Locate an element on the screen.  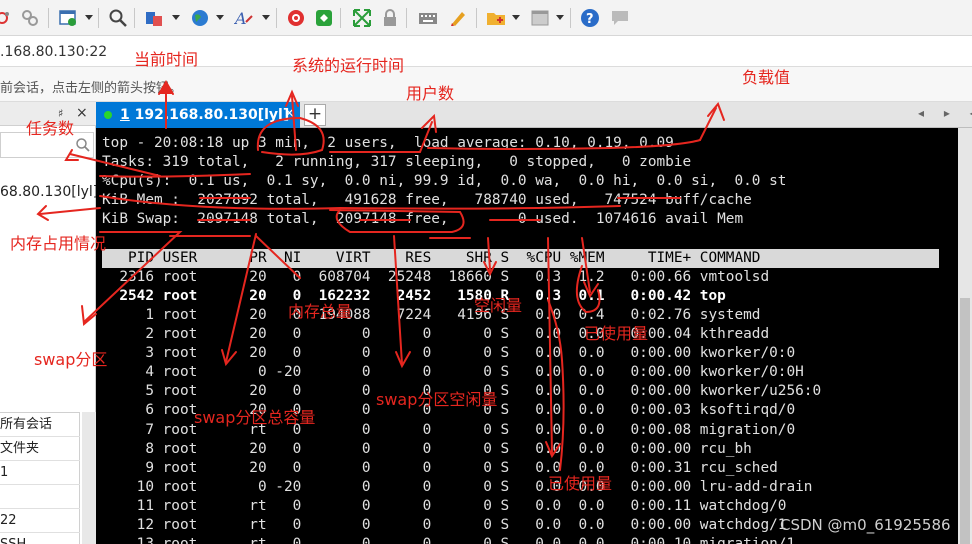
new-window-icon is located at coordinates (68, 18).